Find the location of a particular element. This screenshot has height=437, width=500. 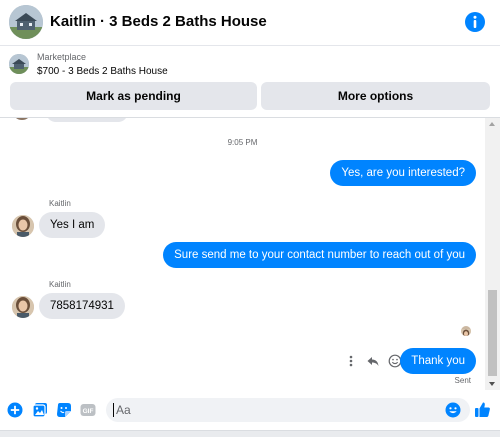

avatar-partial is located at coordinates (22, 119).